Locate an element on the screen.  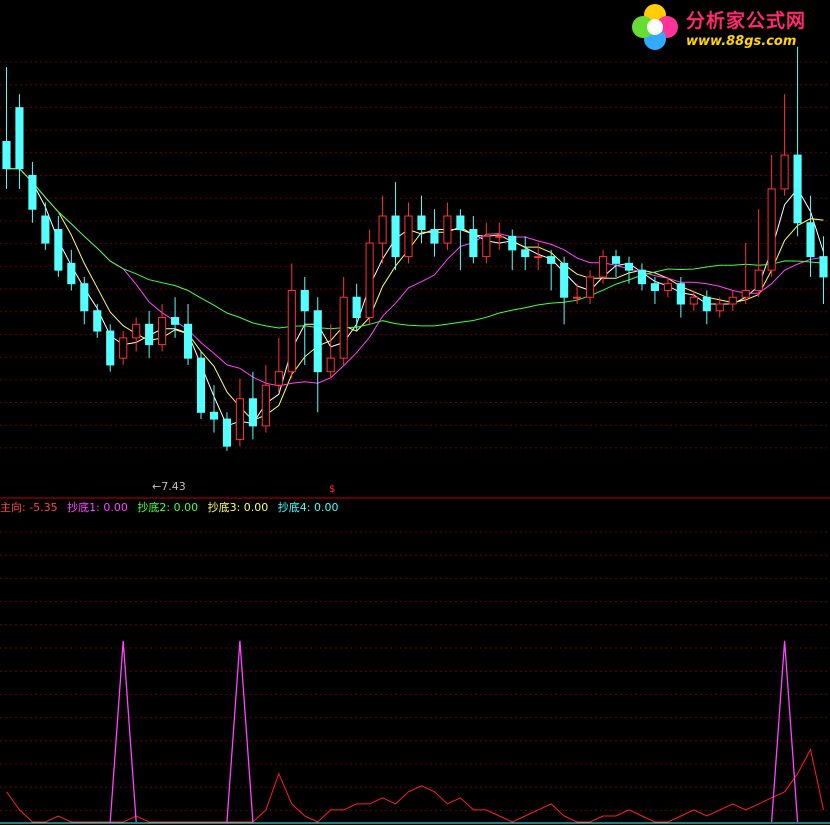
legend-main: 主向: -5.35 is located at coordinates (29, 507).